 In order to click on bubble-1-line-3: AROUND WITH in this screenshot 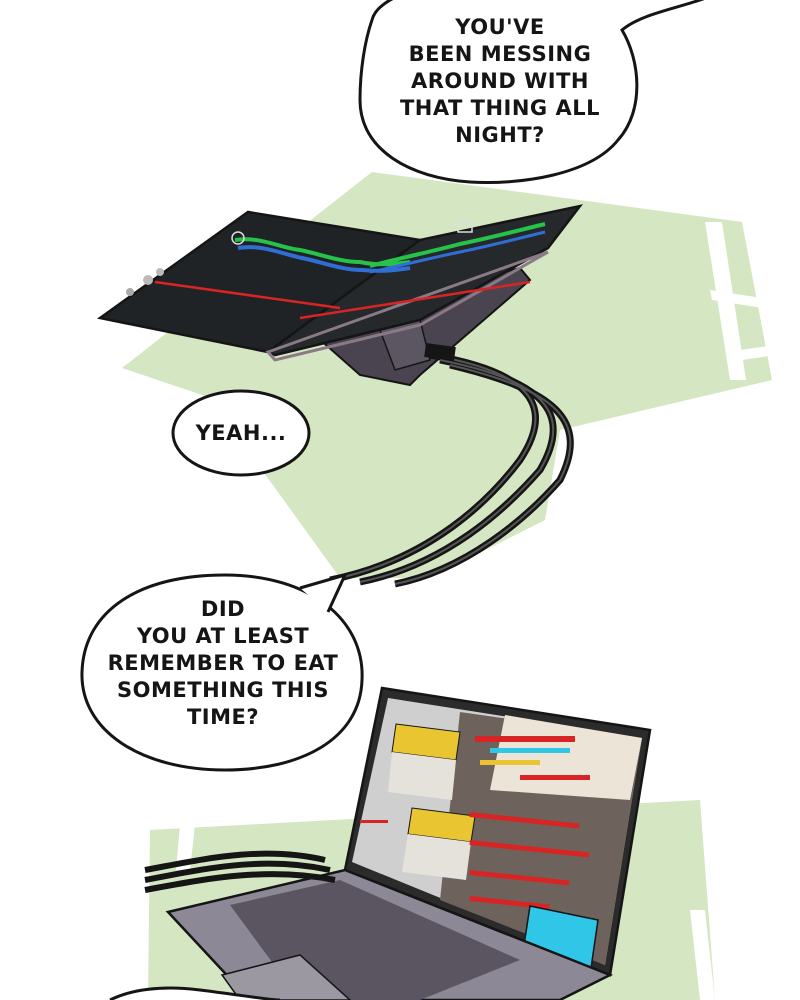, I will do `click(500, 81)`.